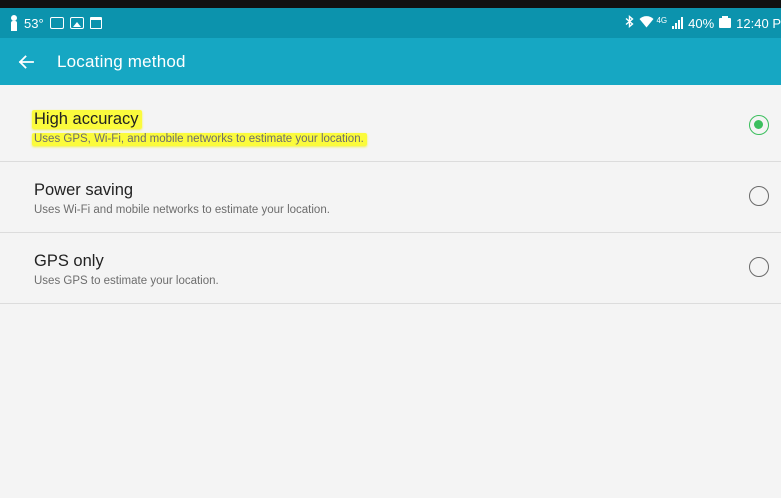 This screenshot has width=781, height=498. I want to click on back-button, so click(26, 61).